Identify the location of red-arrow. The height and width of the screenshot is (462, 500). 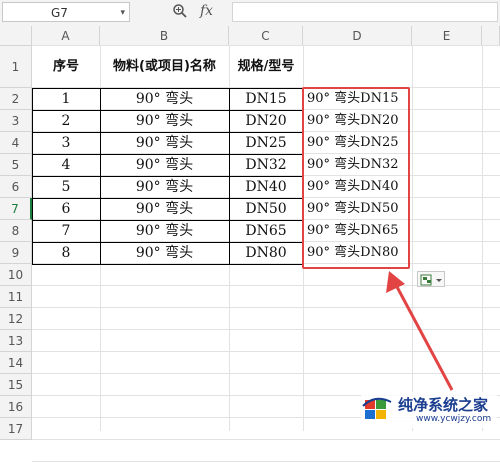
(420, 331).